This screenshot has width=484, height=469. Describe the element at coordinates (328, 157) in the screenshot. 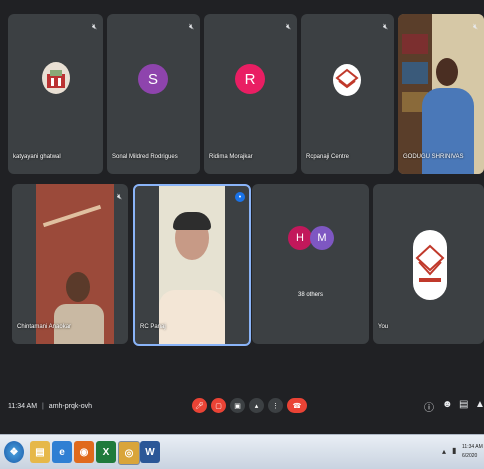

I see `participant-name: Rcpanaji Centre` at that location.